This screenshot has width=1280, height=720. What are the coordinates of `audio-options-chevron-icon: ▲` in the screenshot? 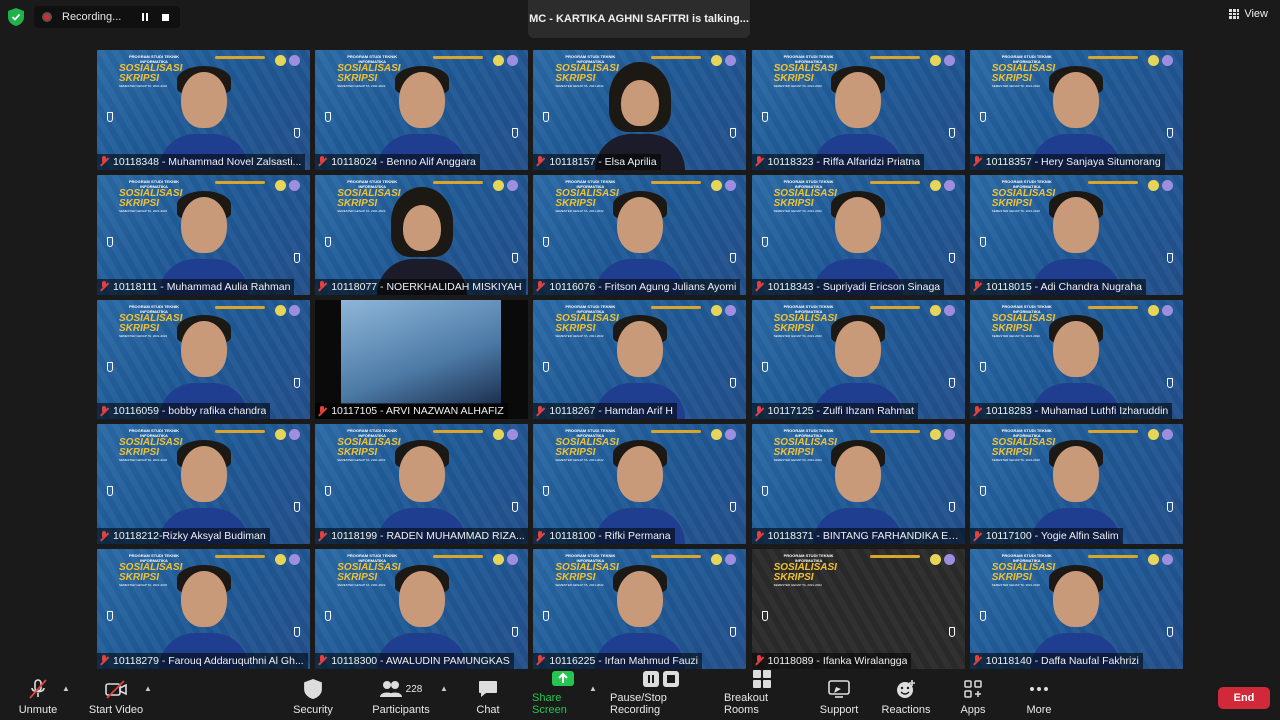 It's located at (66, 688).